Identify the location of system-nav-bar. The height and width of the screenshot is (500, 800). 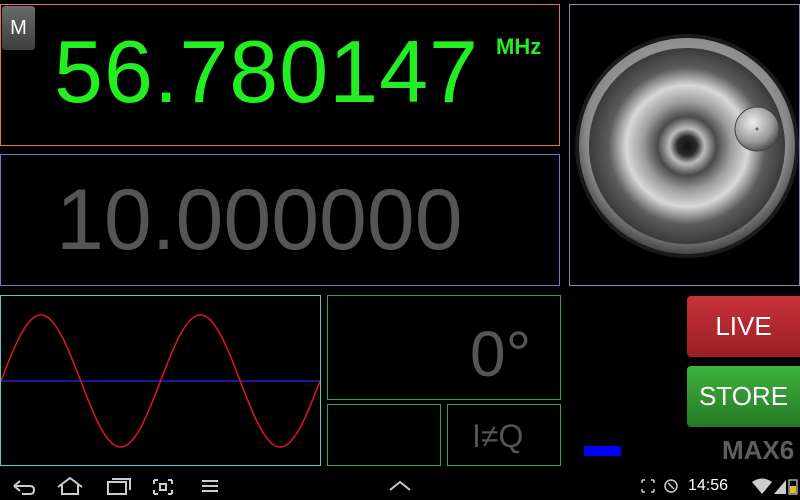
(400, 486).